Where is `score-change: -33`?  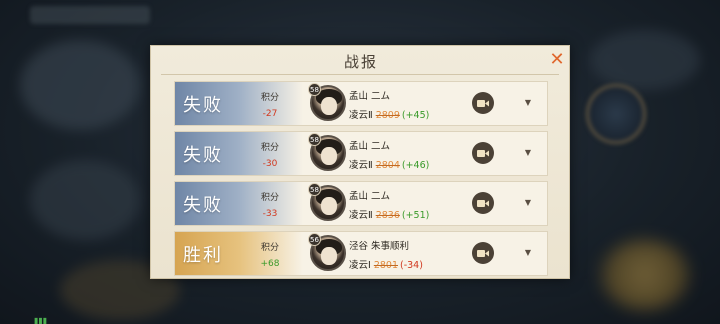
score-change: -33 is located at coordinates (270, 214).